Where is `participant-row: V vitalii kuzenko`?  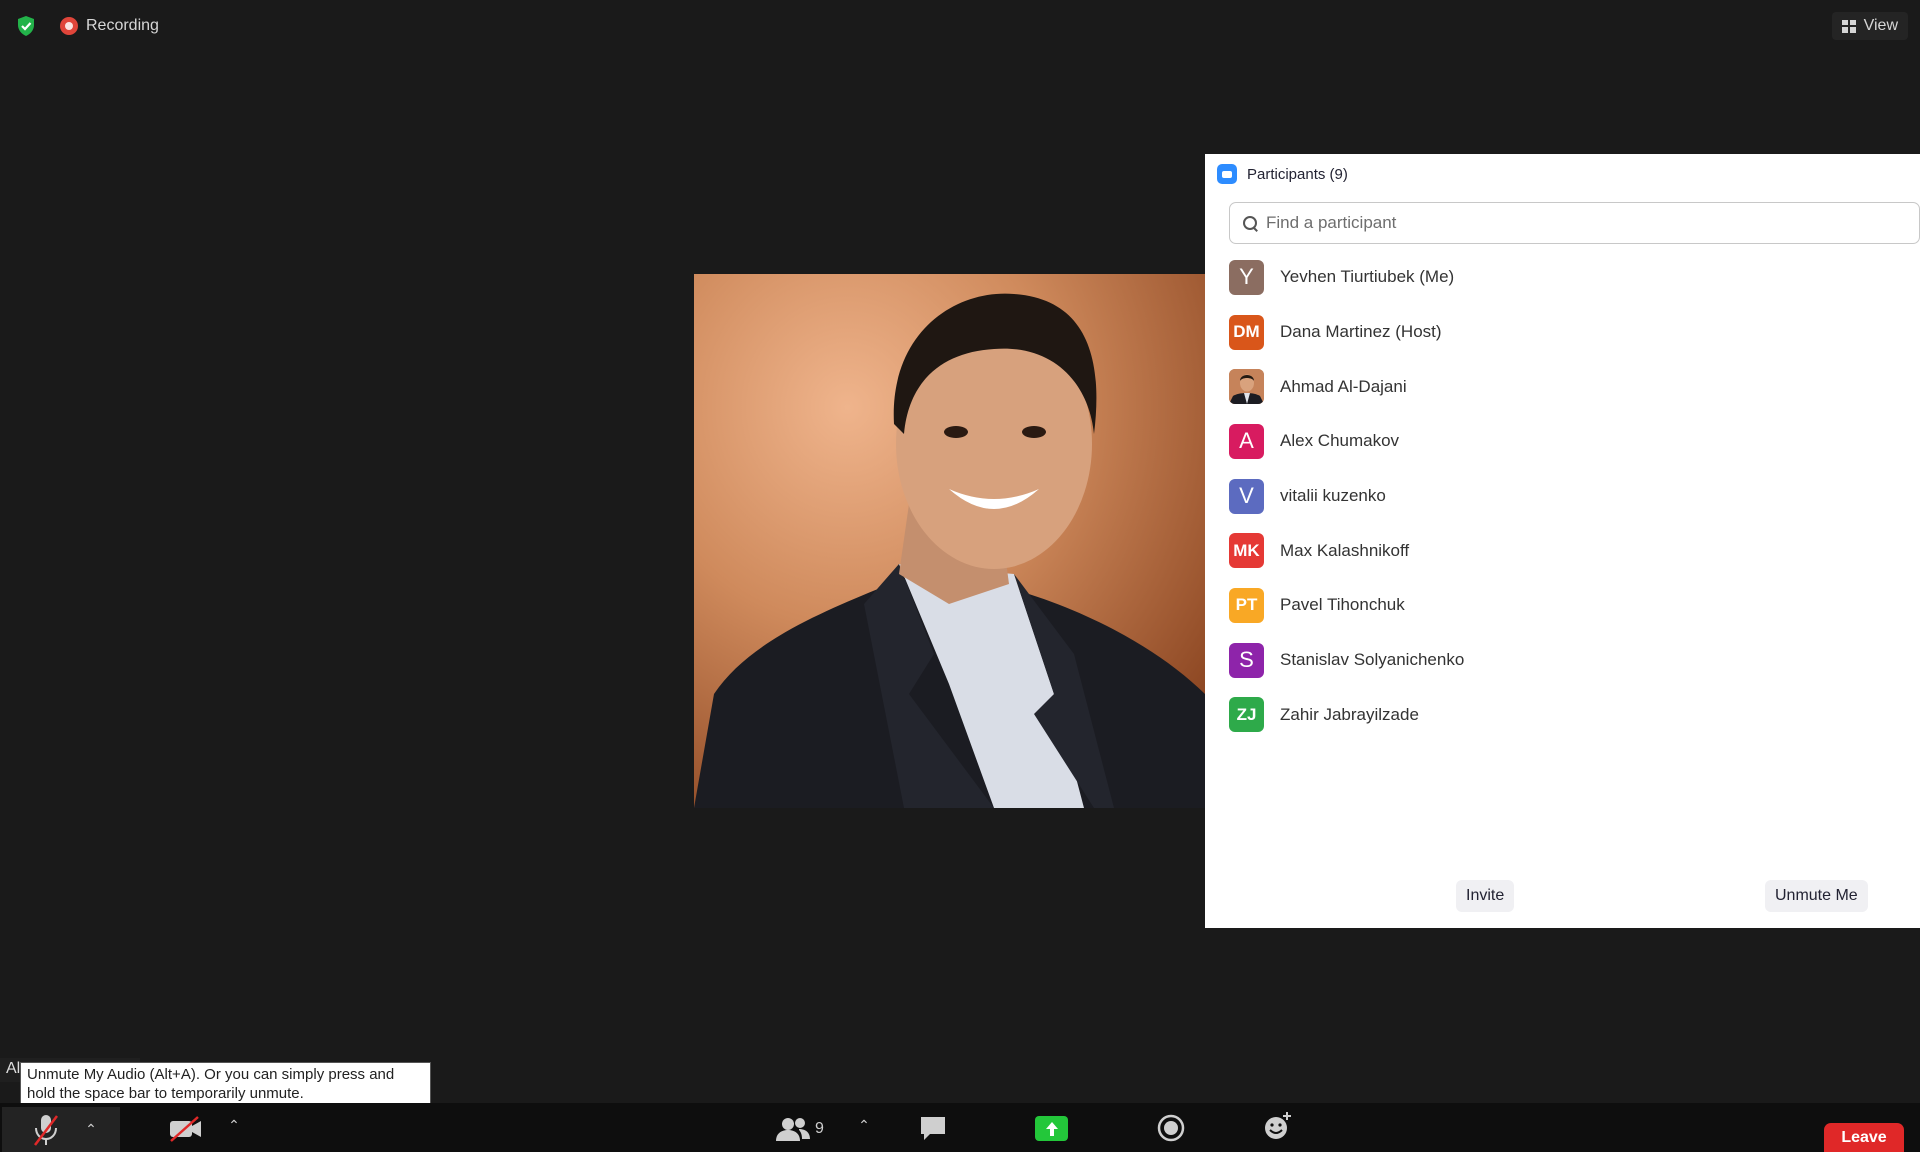
participant-row: V vitalii kuzenko is located at coordinates (1562, 496).